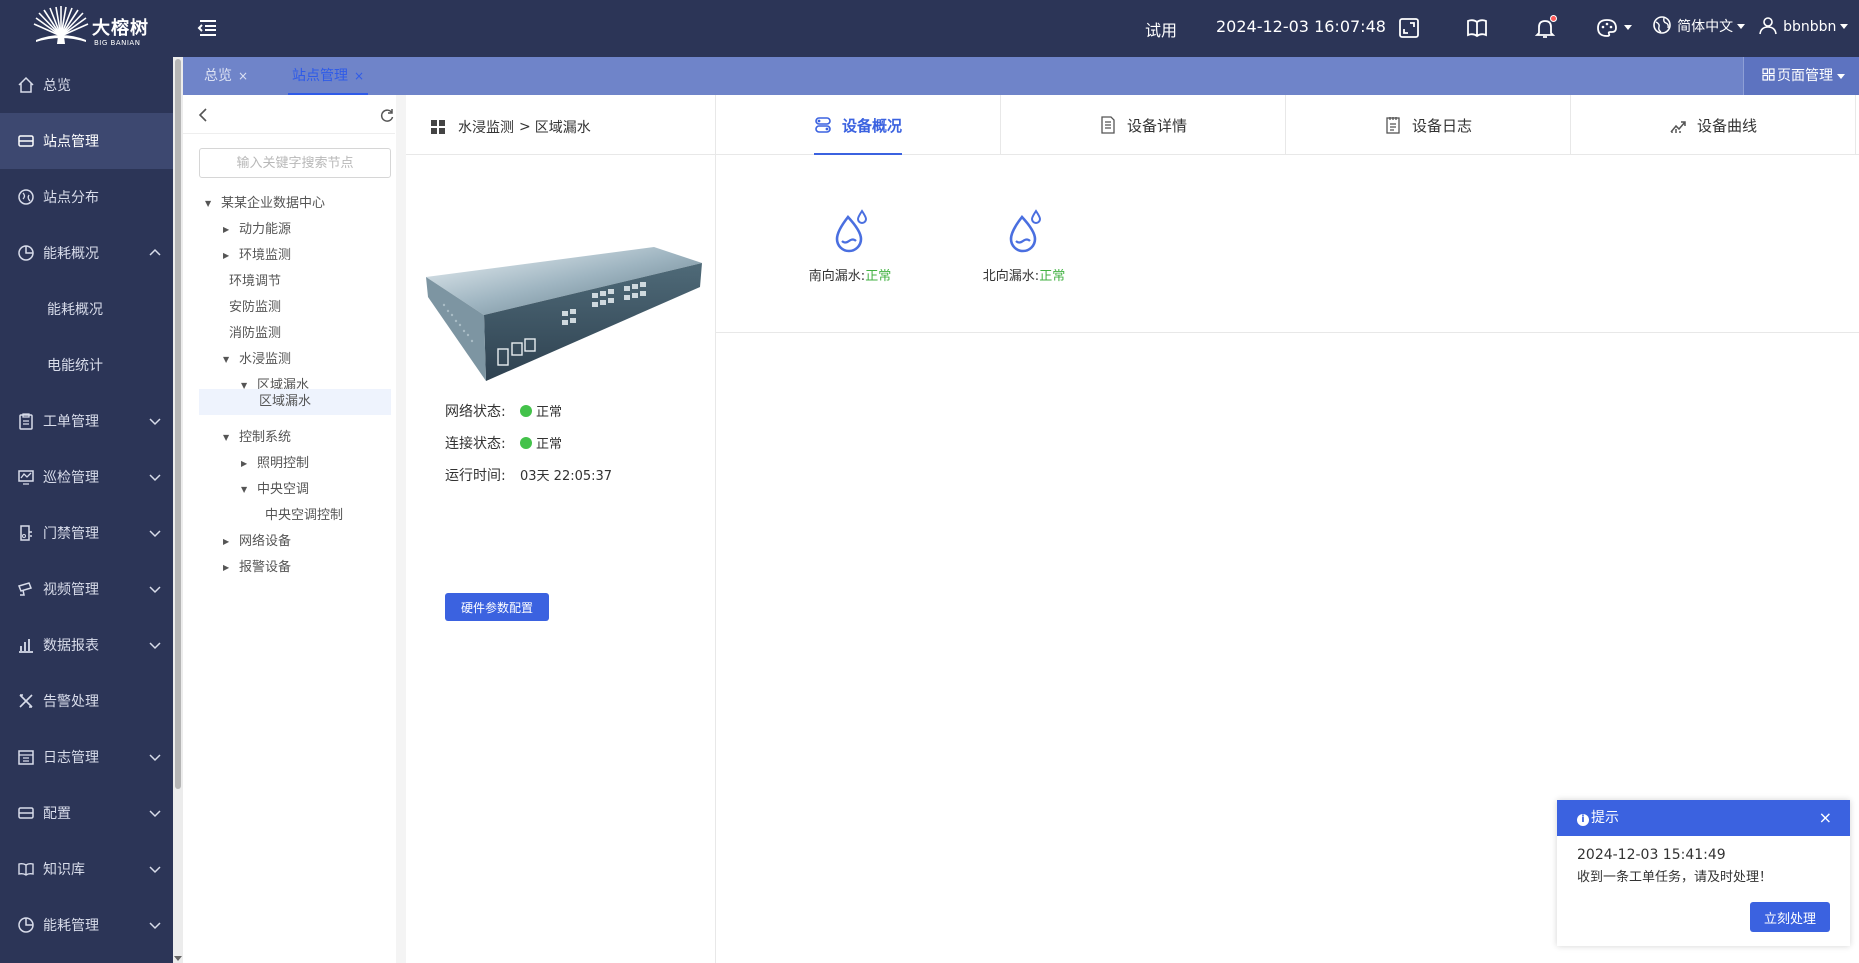  Describe the element at coordinates (1810, 27) in the screenshot. I see `username: bbnbbn` at that location.